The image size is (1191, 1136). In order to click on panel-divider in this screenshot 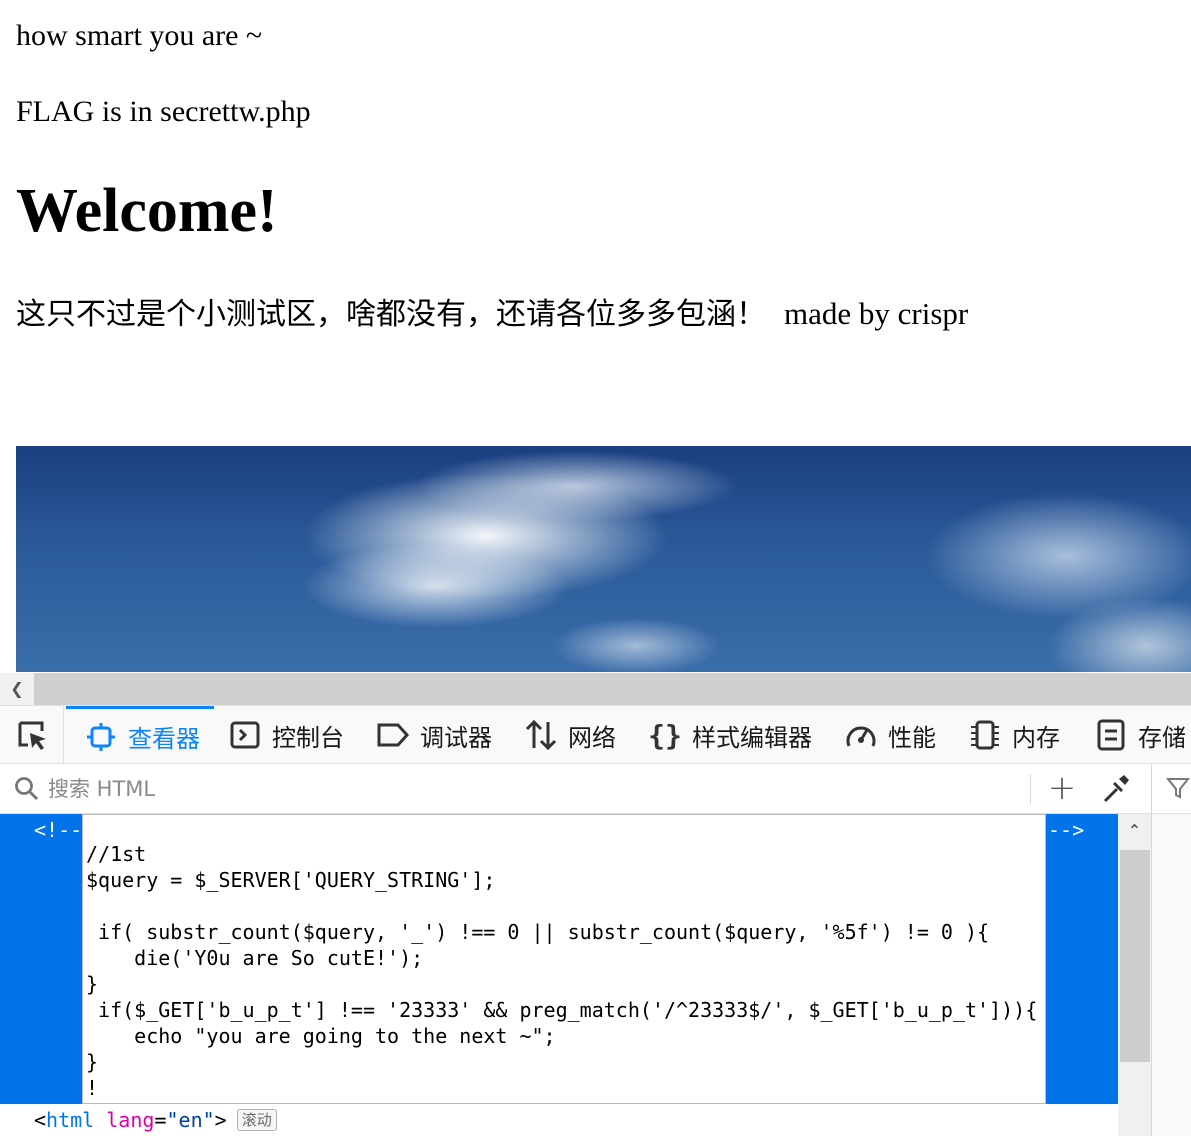, I will do `click(1151, 950)`.